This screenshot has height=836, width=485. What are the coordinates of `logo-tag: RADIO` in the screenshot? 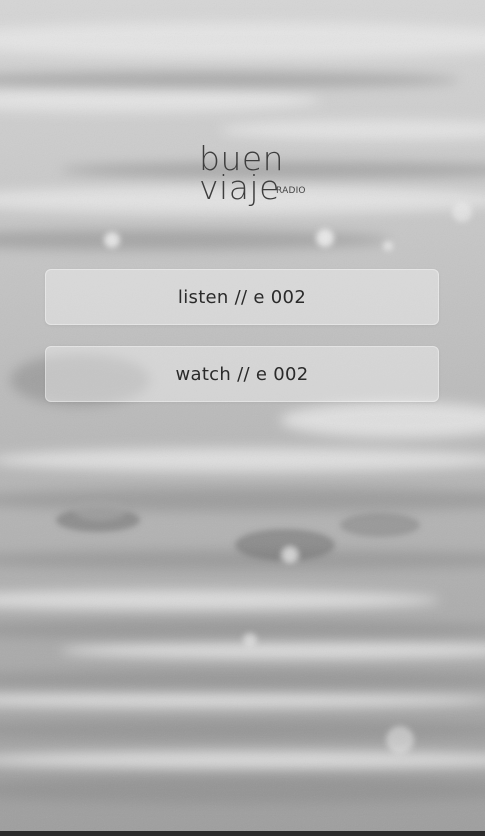 It's located at (291, 191).